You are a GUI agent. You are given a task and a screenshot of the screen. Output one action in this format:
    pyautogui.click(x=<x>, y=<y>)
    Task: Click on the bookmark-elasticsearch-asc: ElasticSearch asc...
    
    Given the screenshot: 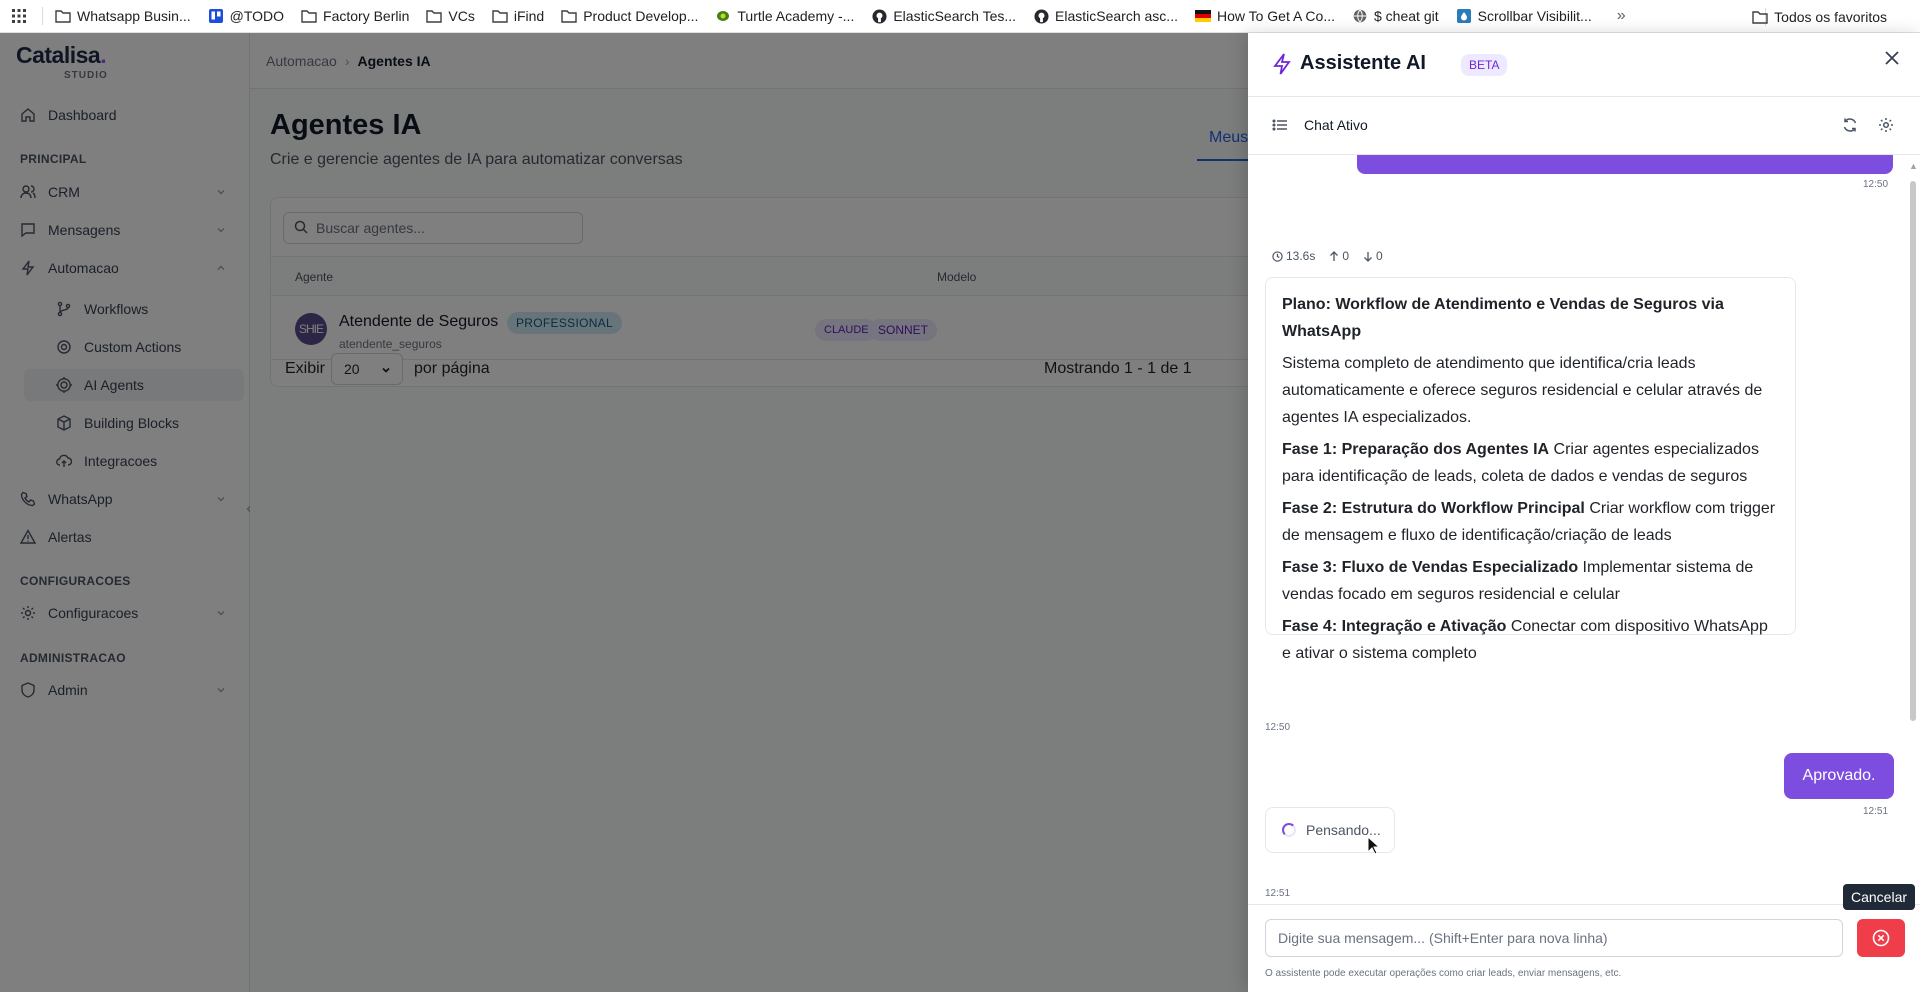 What is the action you would take?
    pyautogui.click(x=1105, y=16)
    